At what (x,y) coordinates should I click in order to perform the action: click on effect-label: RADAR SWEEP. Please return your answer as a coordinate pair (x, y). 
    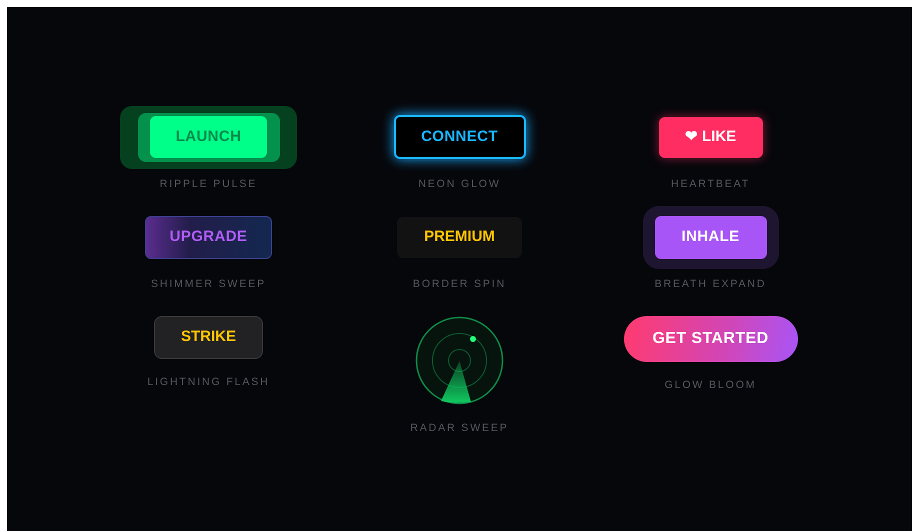
    Looking at the image, I should click on (459, 428).